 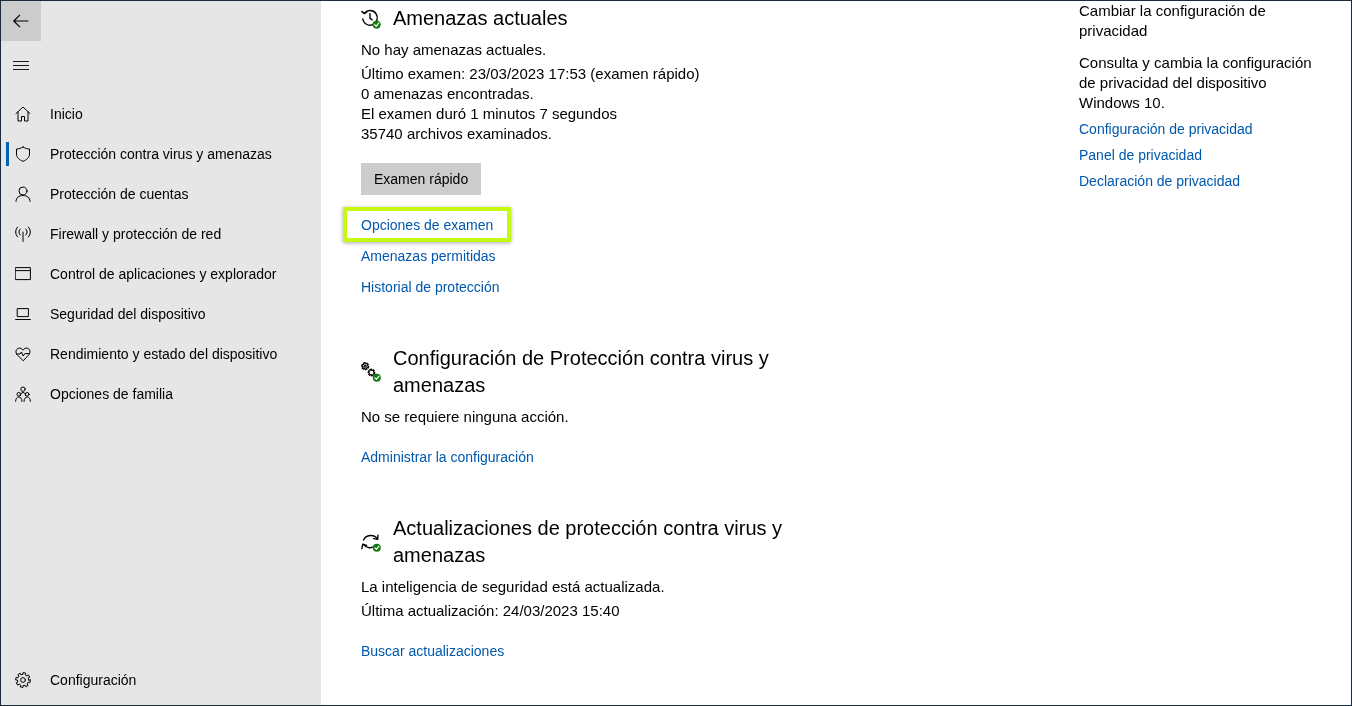 I want to click on privacy-description: Consulta y cambia la configuración de privacidad del dispositivo Windows 10., so click(x=1196, y=83).